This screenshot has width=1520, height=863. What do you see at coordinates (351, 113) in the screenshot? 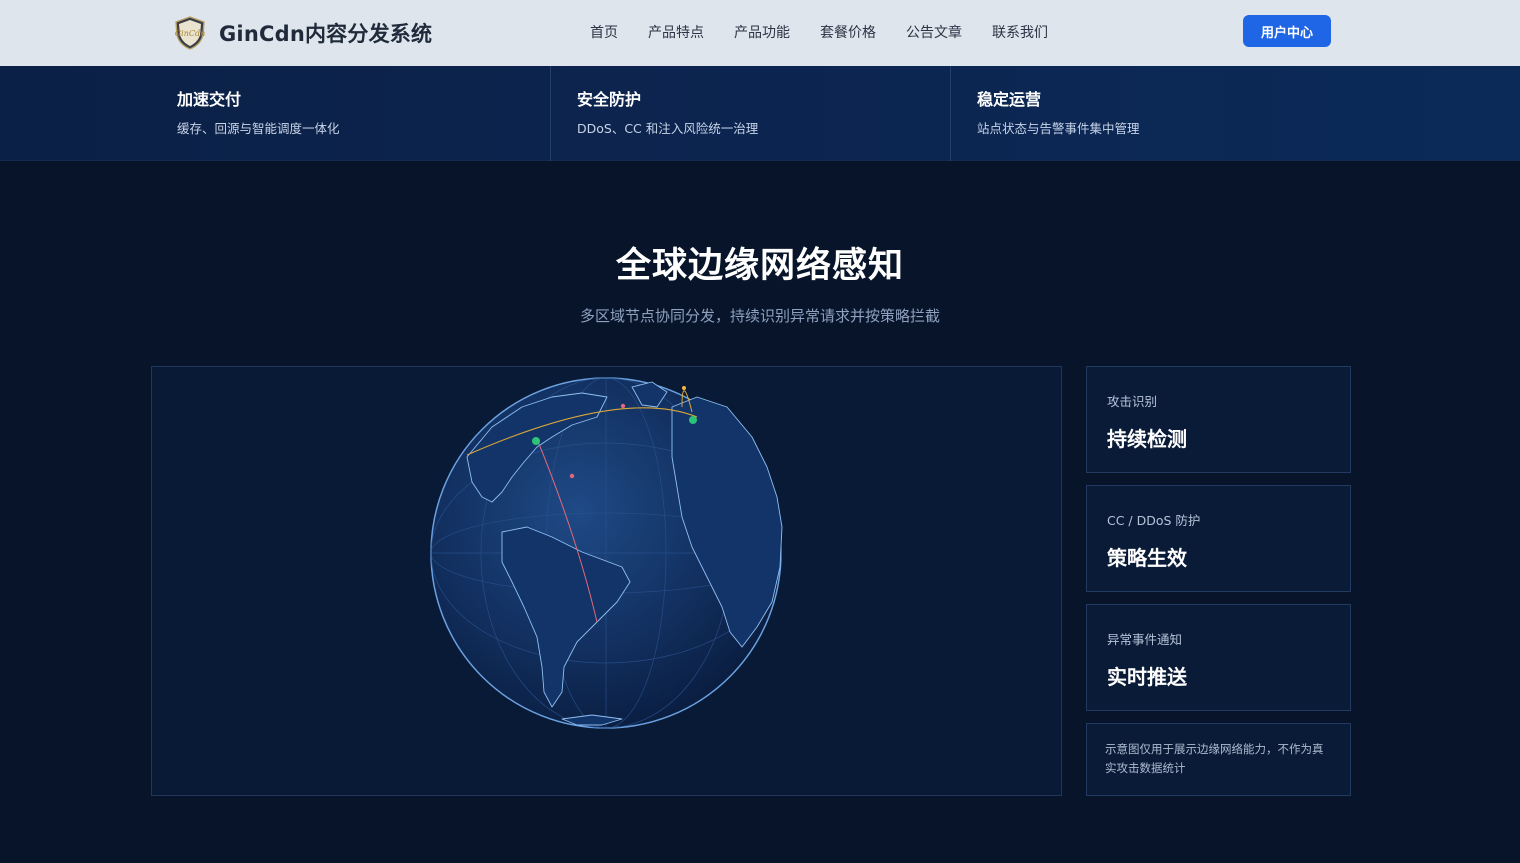
I see `feature-acceleration: 加速交付 缓存、回源与智能调度一体化` at bounding box center [351, 113].